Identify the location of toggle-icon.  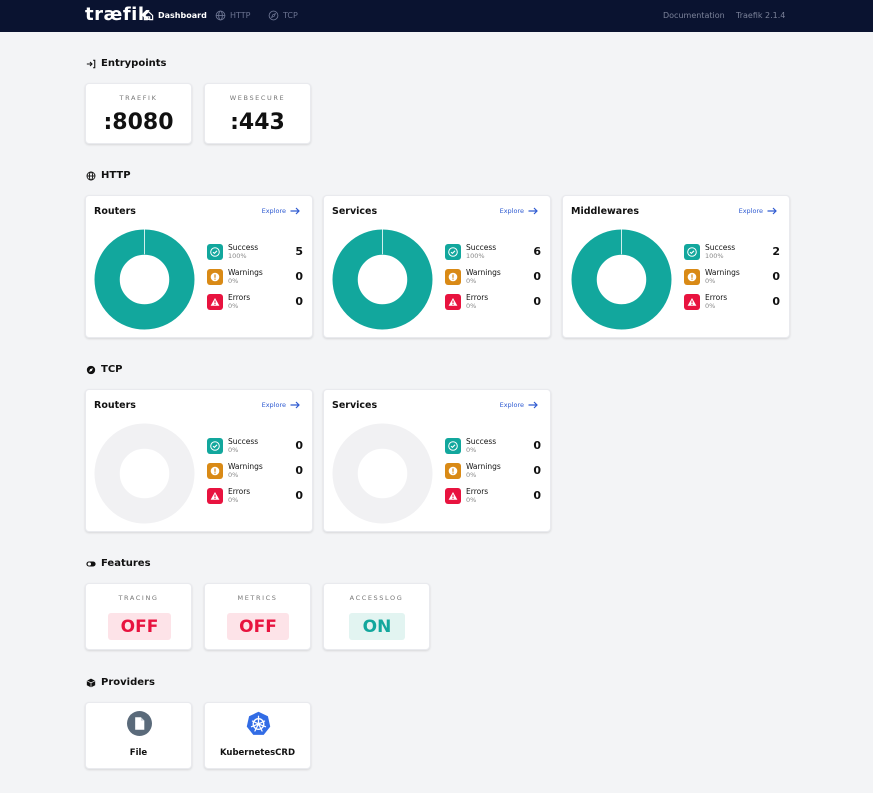
(91, 563).